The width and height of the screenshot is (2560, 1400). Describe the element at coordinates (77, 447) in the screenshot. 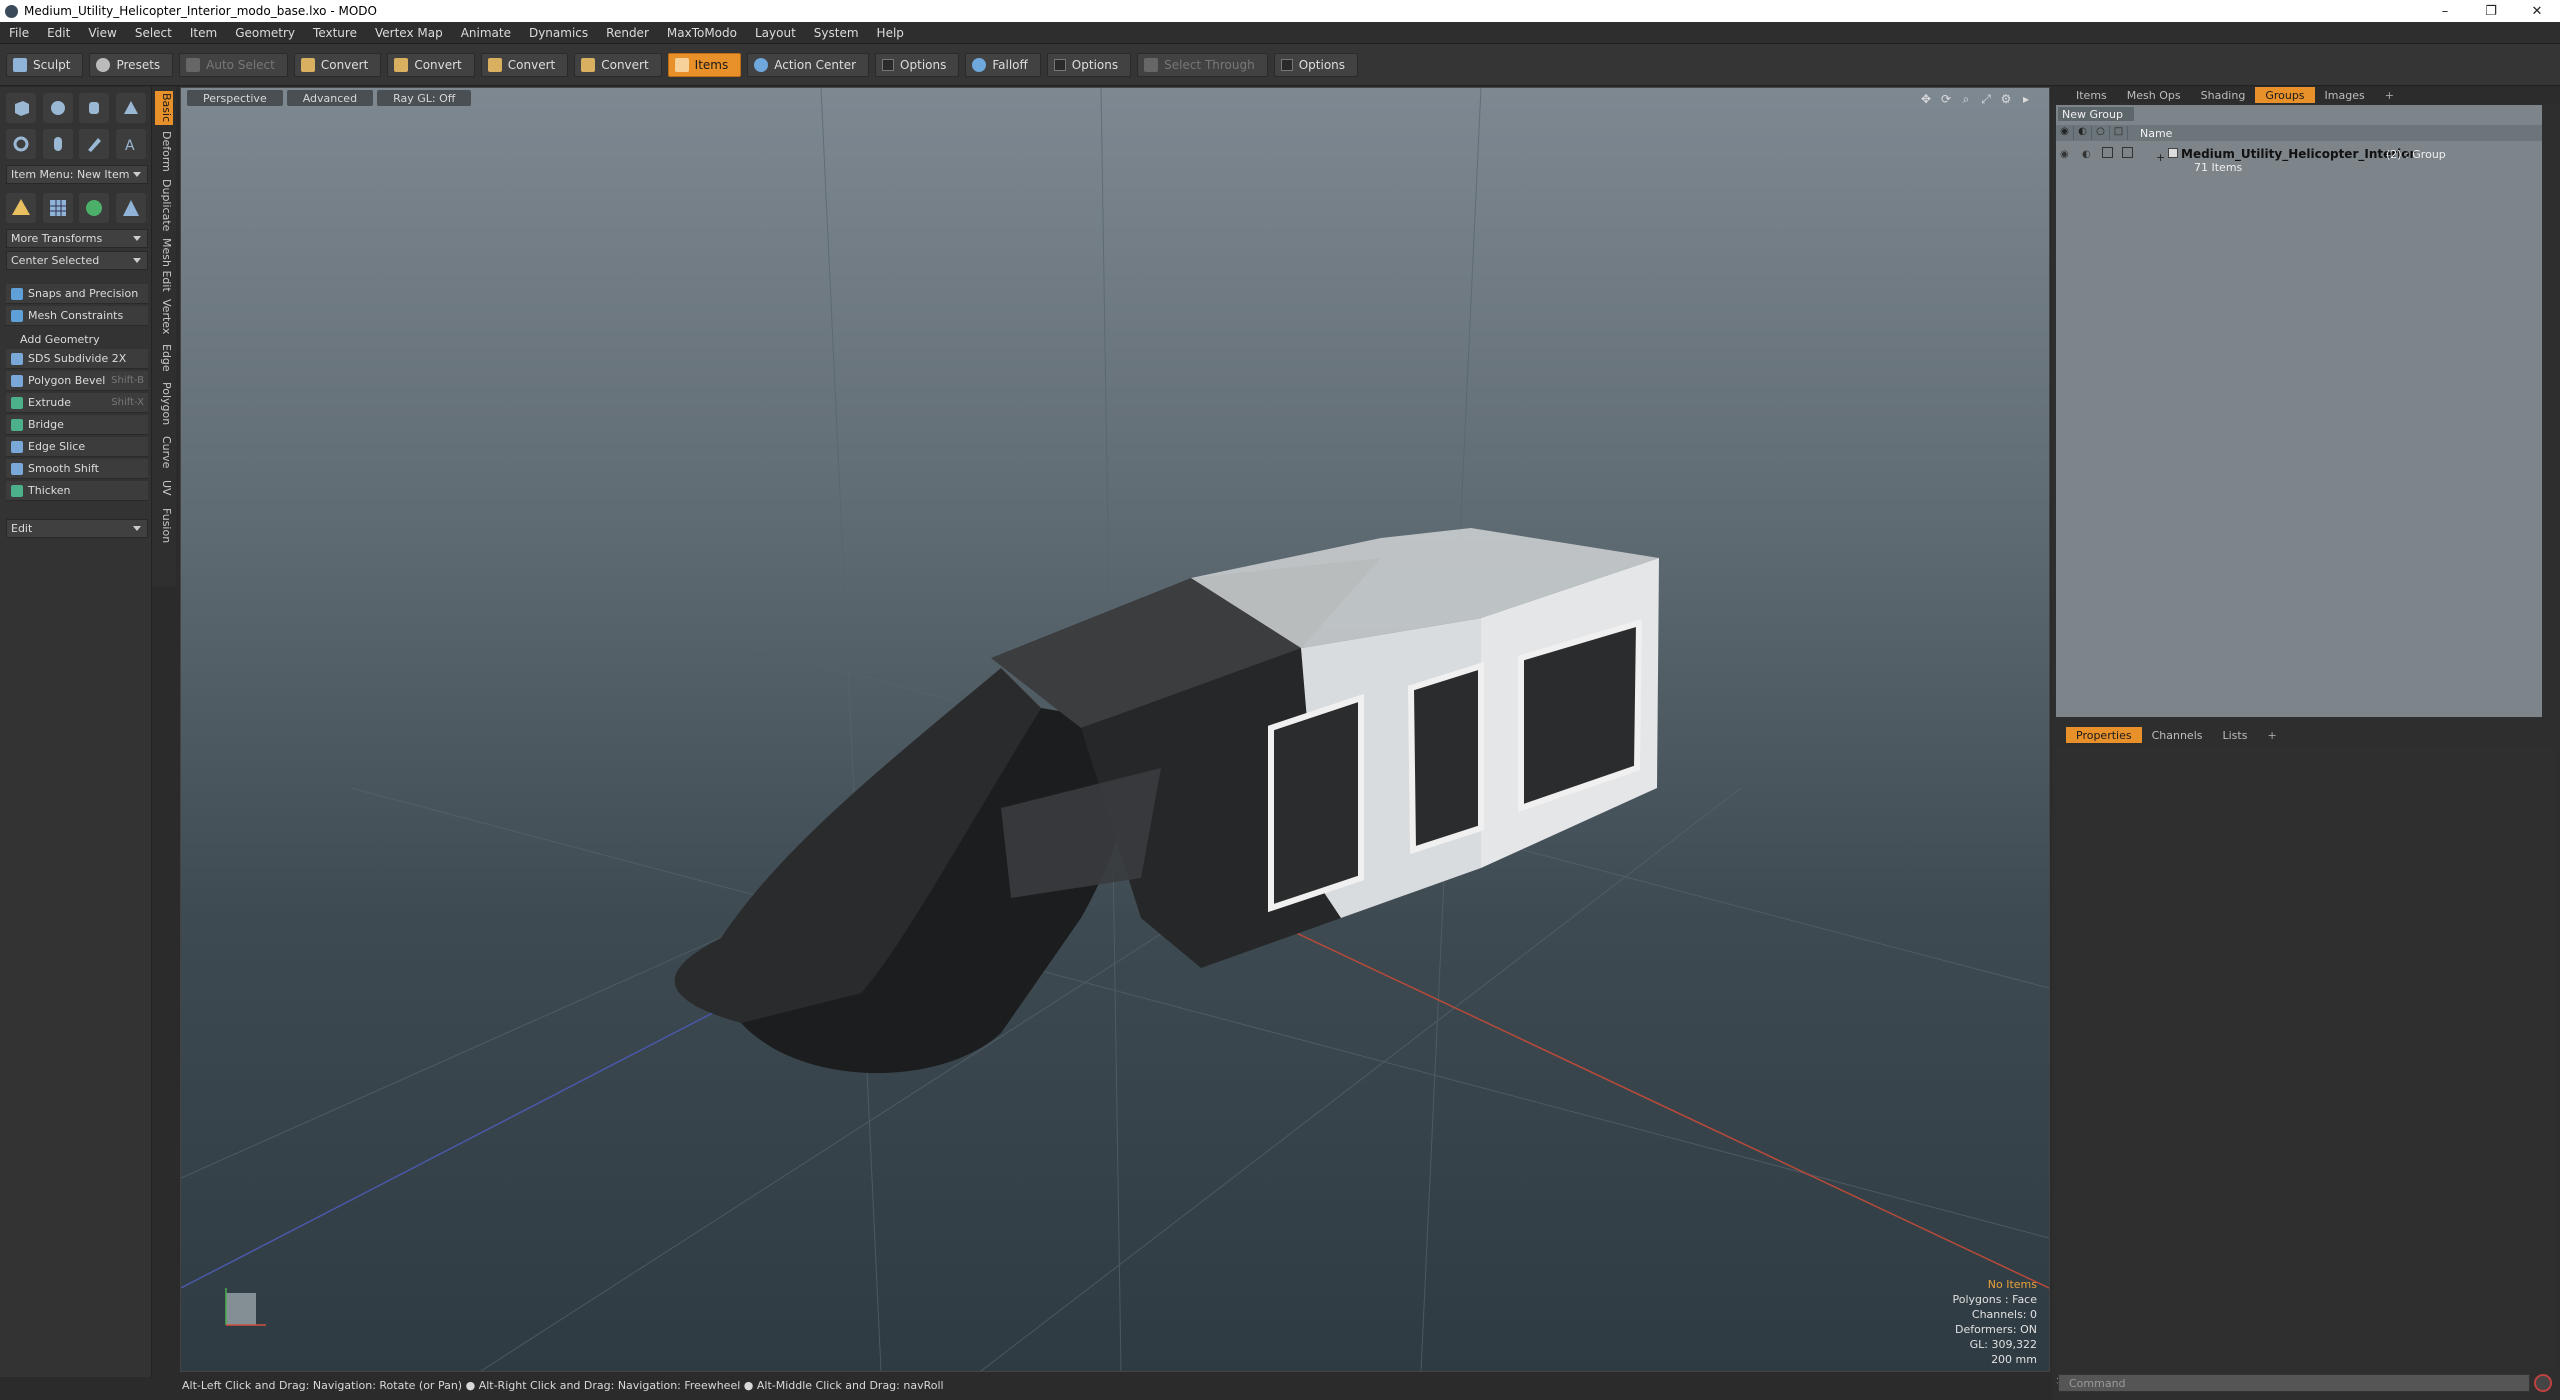

I see `edge-slice-button: Edge Slice` at that location.